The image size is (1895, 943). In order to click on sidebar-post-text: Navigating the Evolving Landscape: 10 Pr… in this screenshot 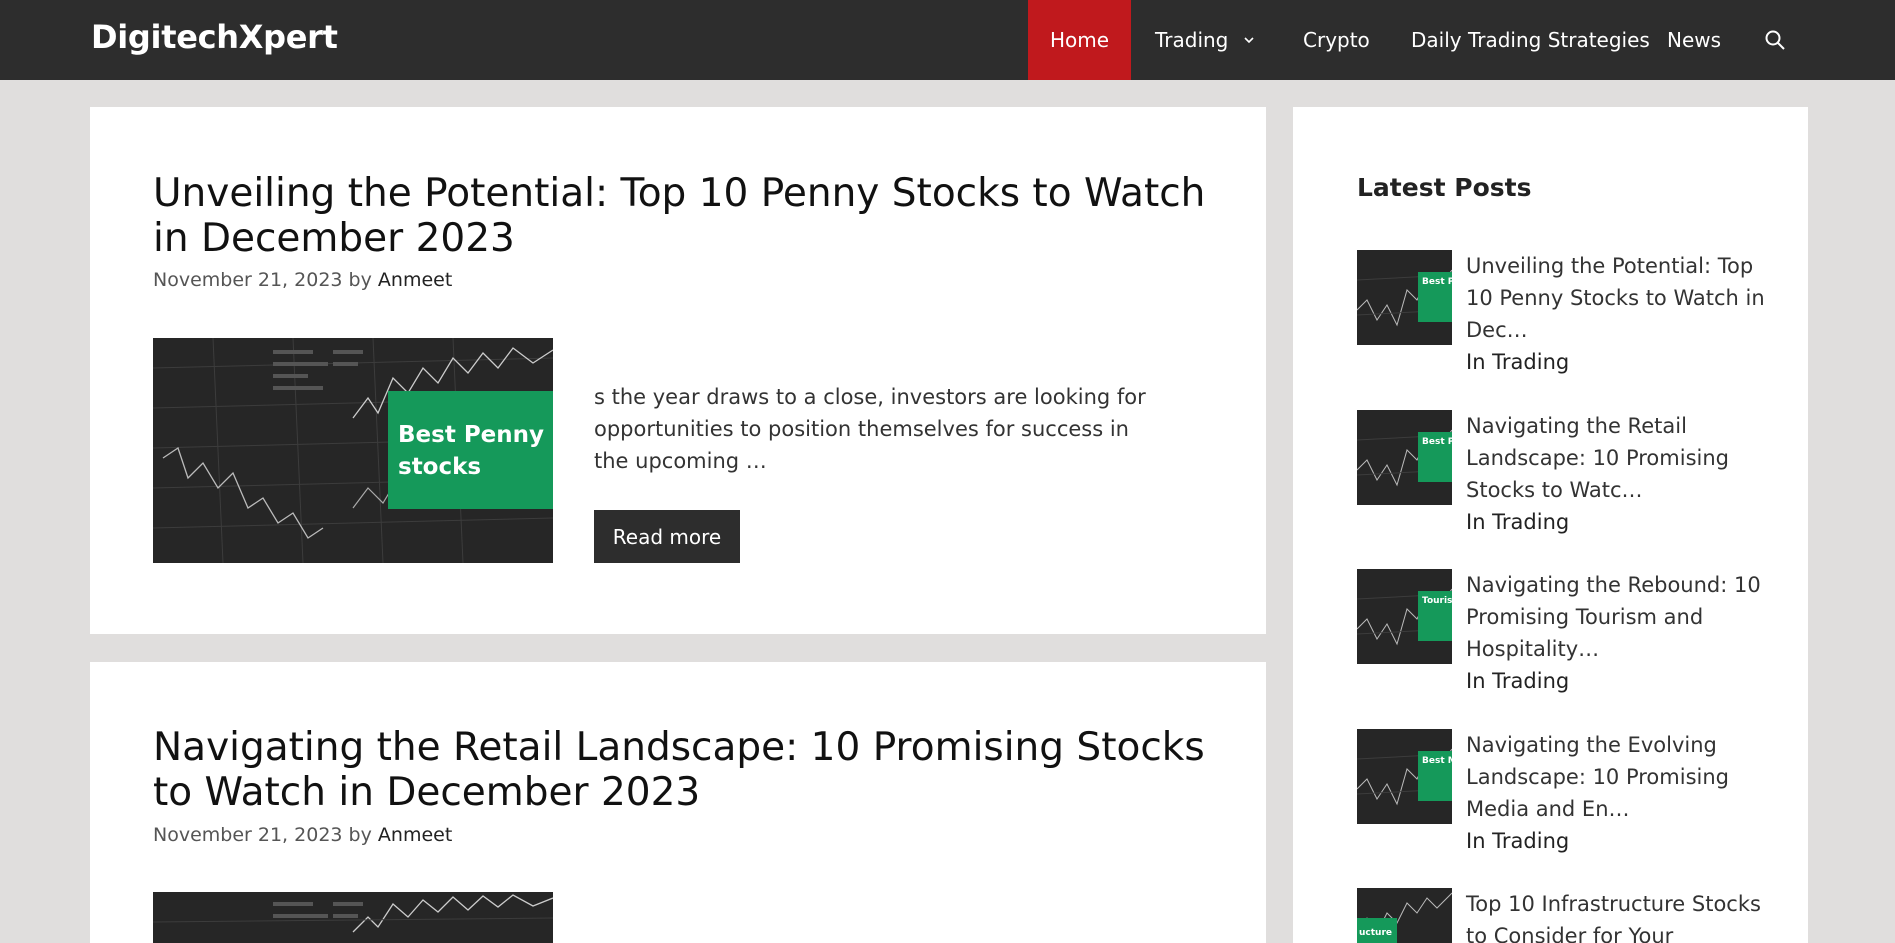, I will do `click(1616, 793)`.